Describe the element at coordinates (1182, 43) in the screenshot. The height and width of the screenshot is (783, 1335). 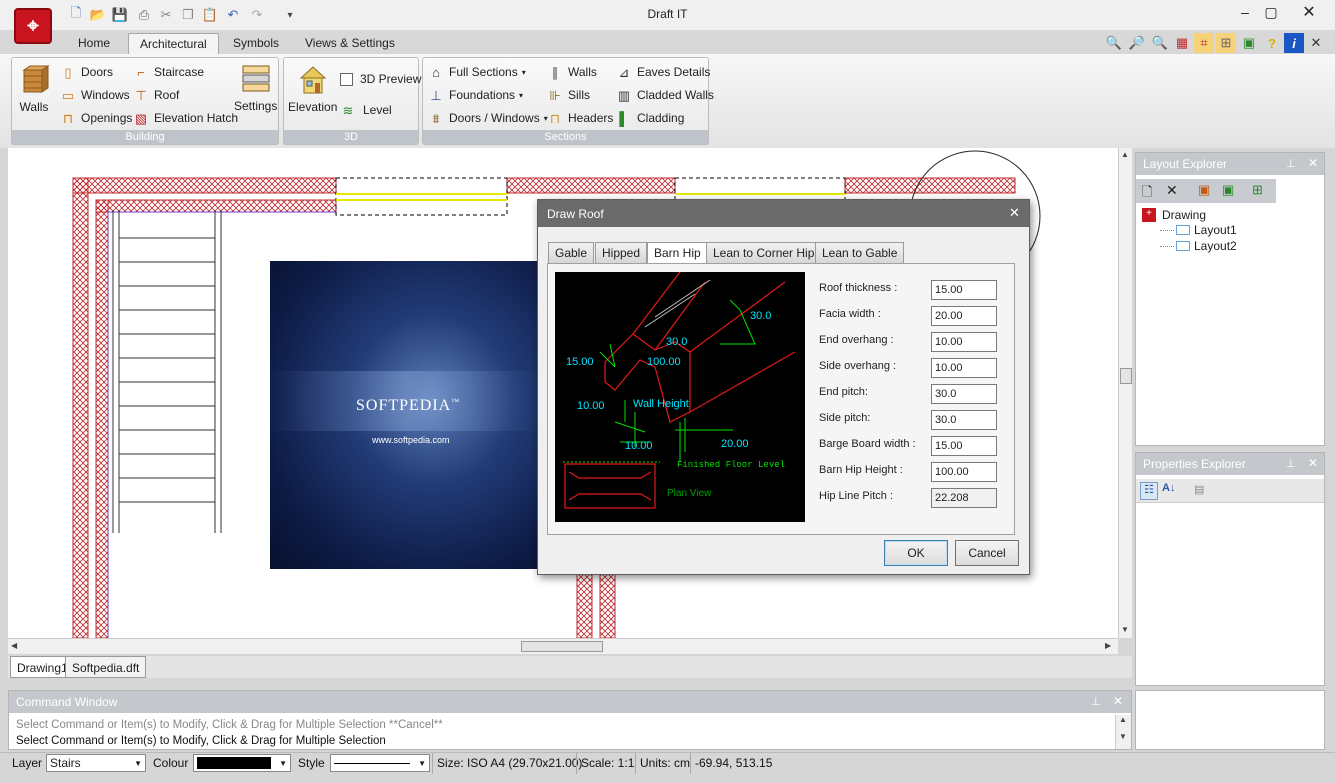
I see `grid-icon: ▦` at that location.